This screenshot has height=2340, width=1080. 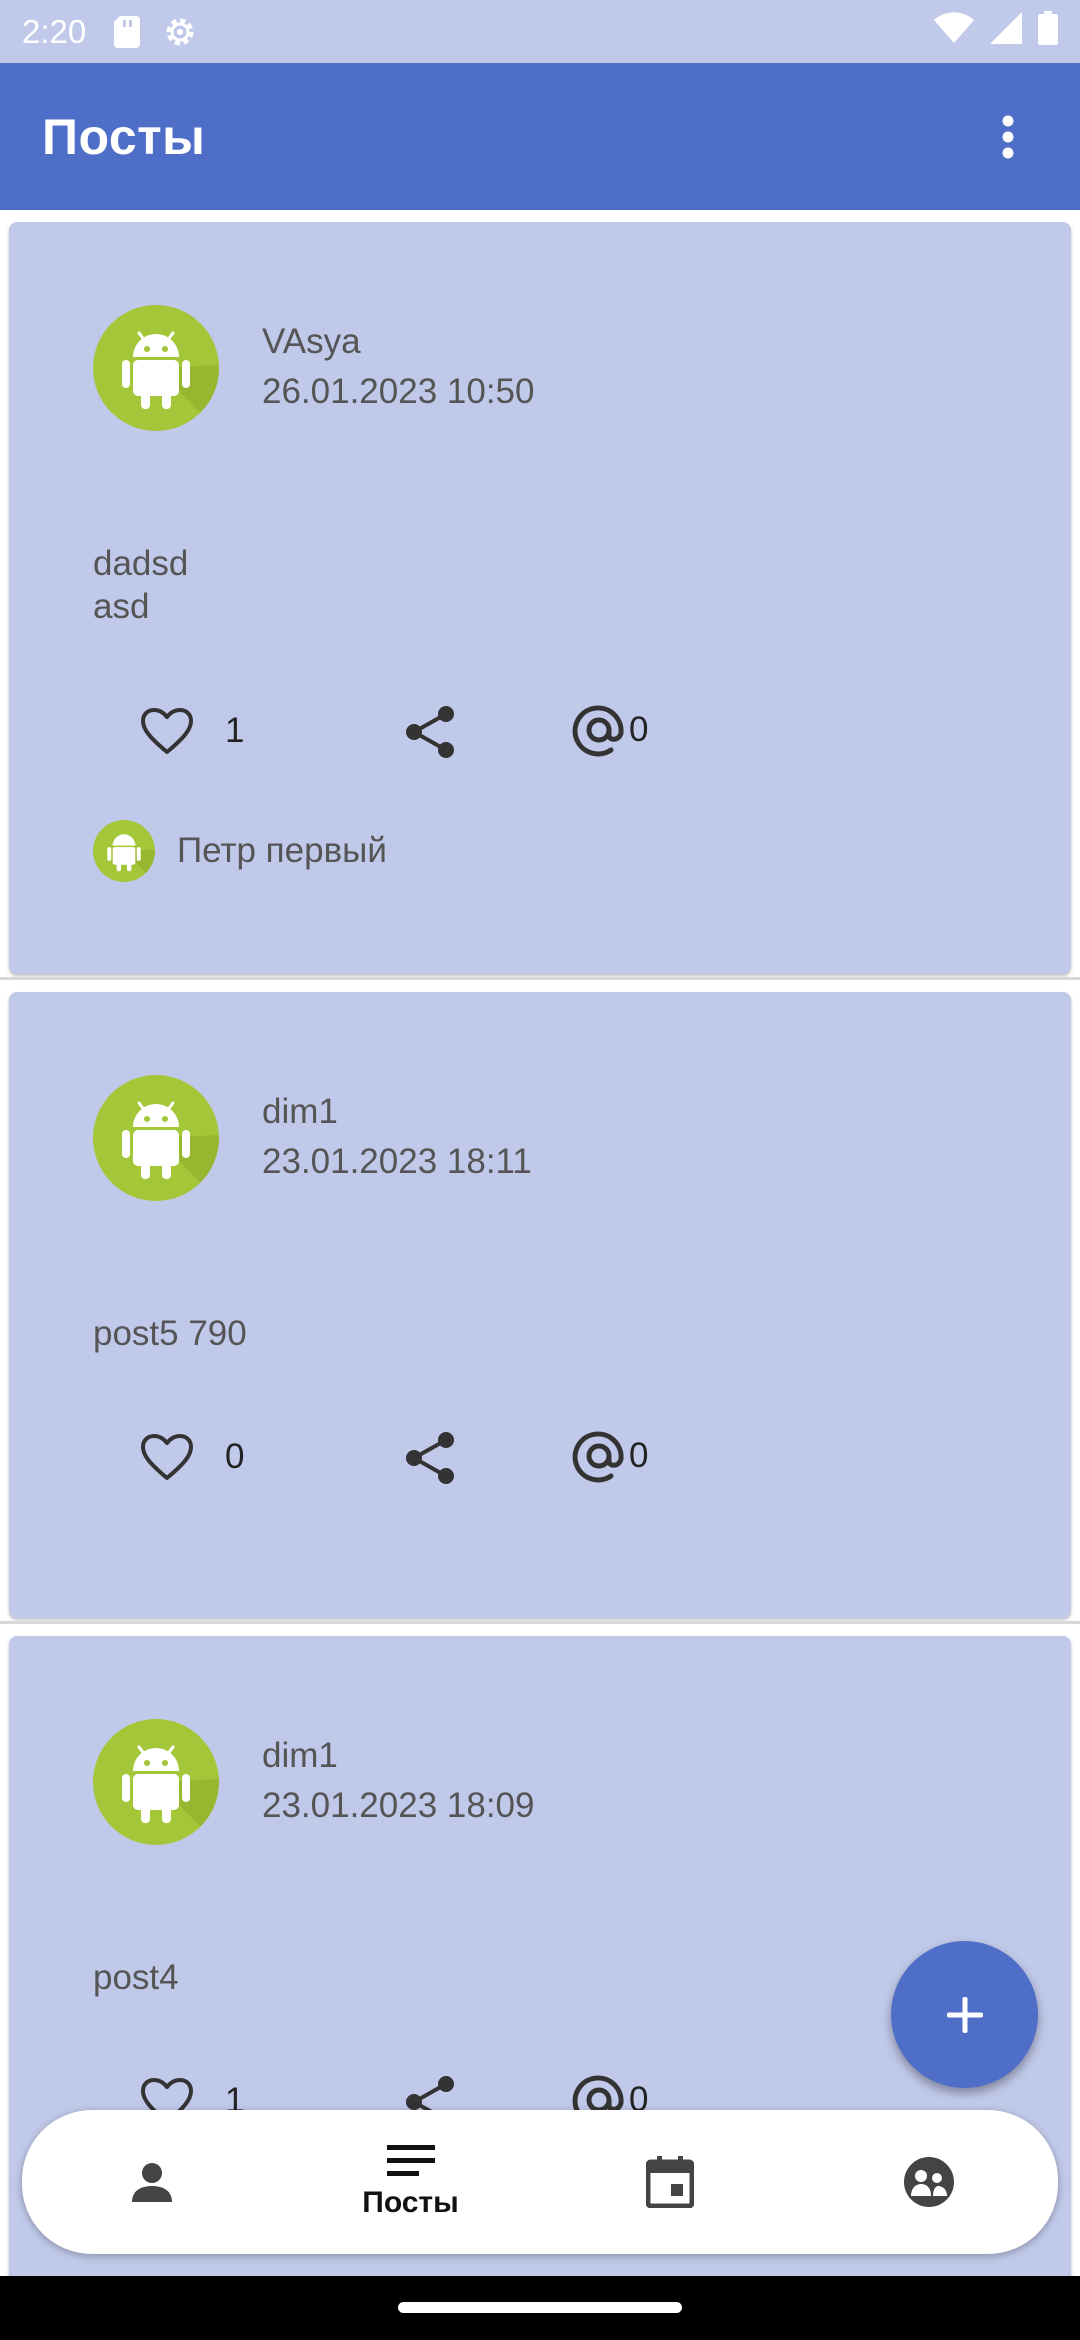 I want to click on add-post-button, so click(x=964, y=2014).